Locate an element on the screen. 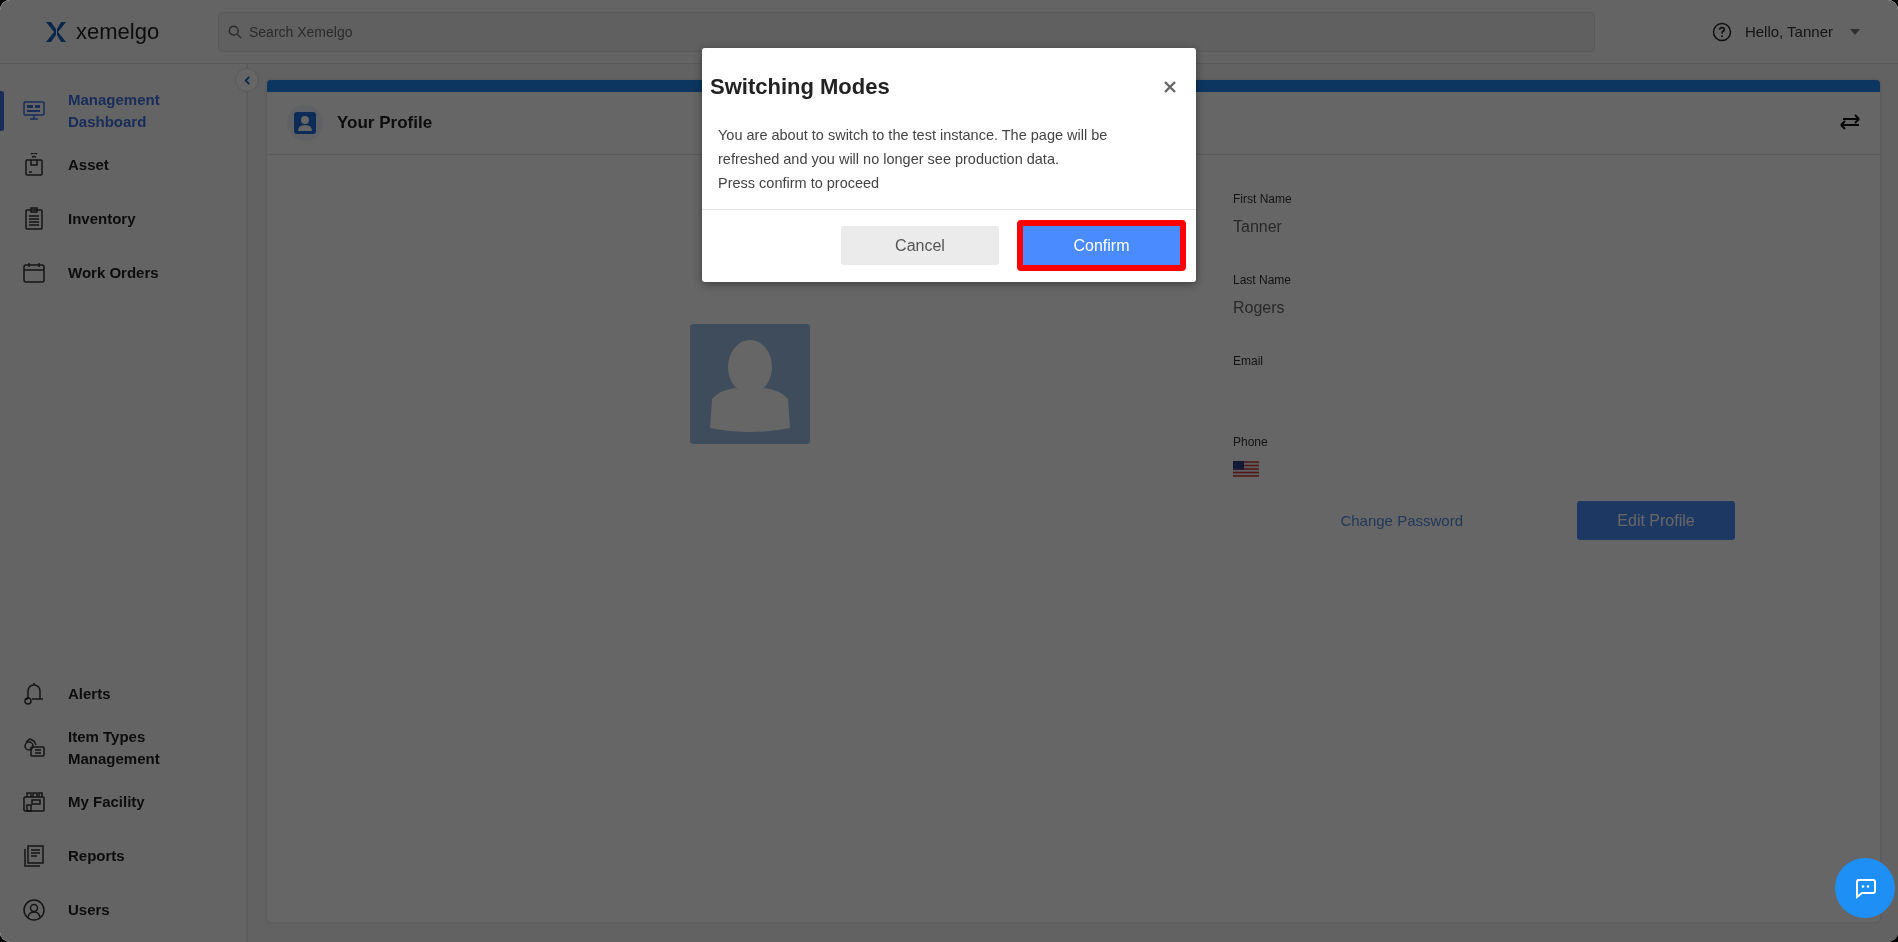 This screenshot has height=942, width=1898. box-icon is located at coordinates (34, 165).